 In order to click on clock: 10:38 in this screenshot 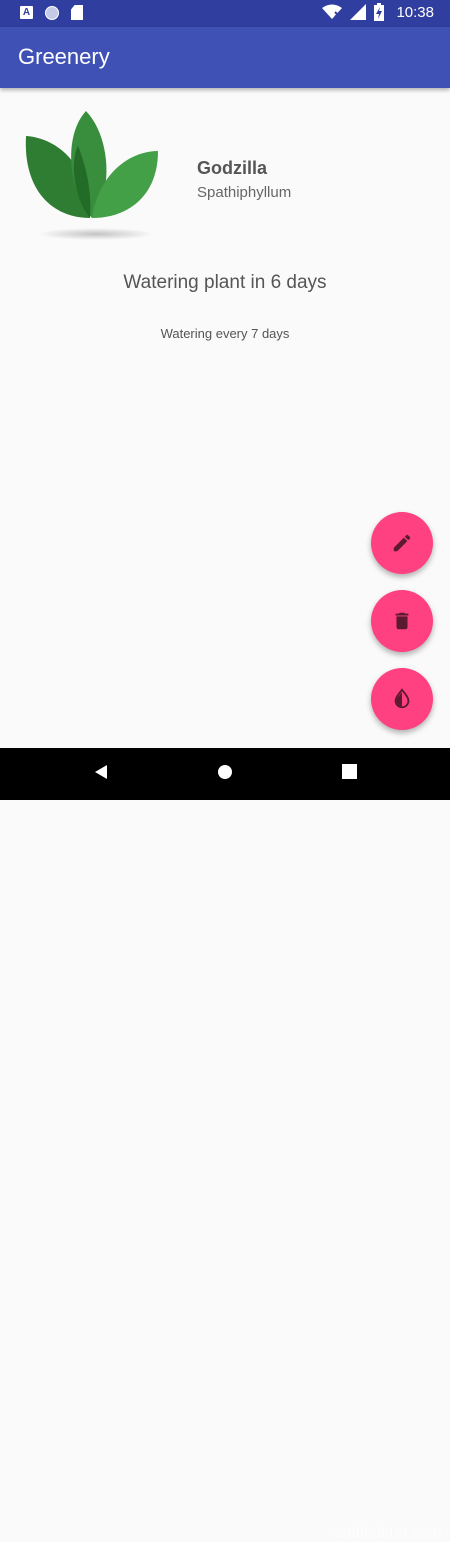, I will do `click(415, 12)`.